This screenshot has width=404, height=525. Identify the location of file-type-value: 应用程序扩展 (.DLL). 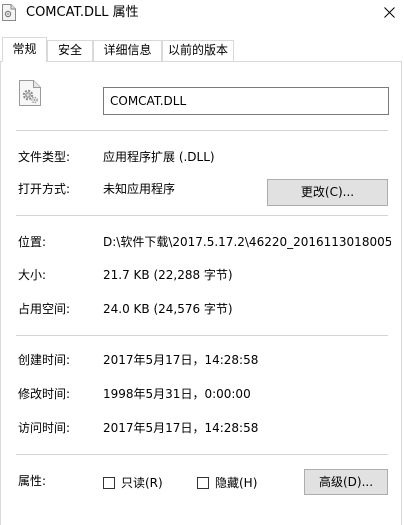
(159, 157).